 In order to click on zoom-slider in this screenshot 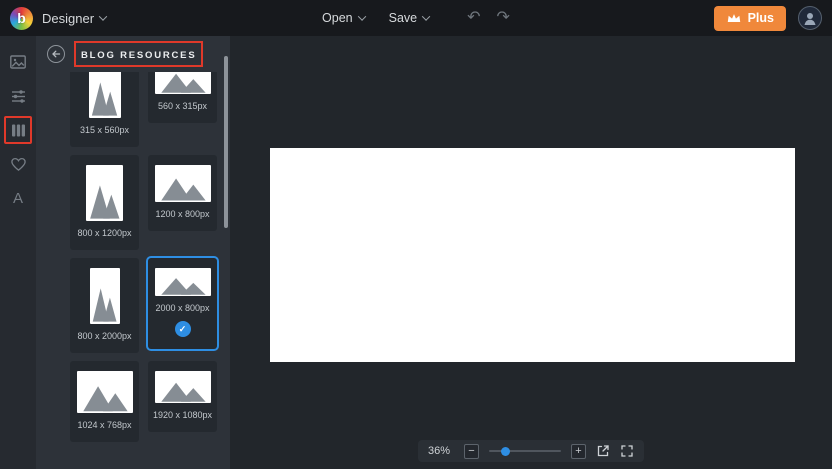, I will do `click(525, 451)`.